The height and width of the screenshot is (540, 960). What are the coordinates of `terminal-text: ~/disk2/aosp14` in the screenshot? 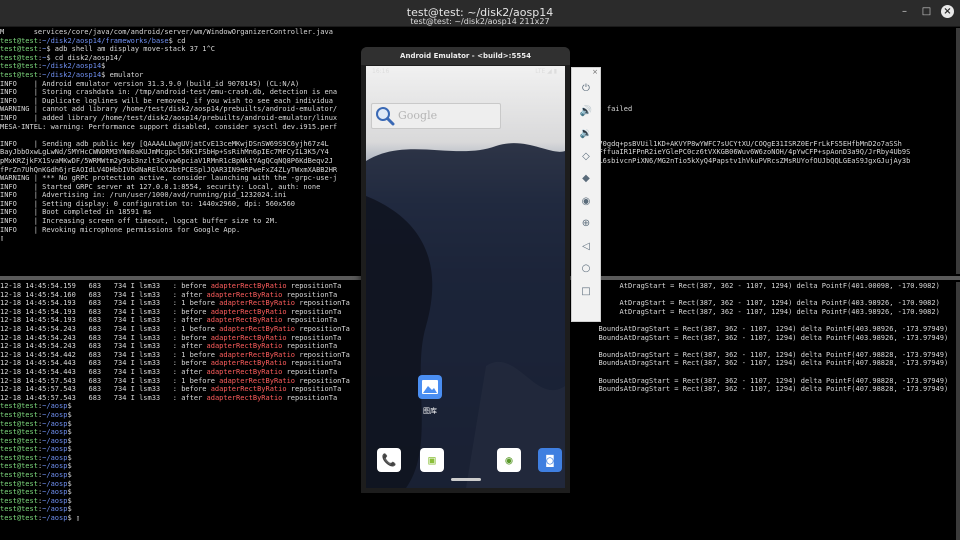 It's located at (72, 66).